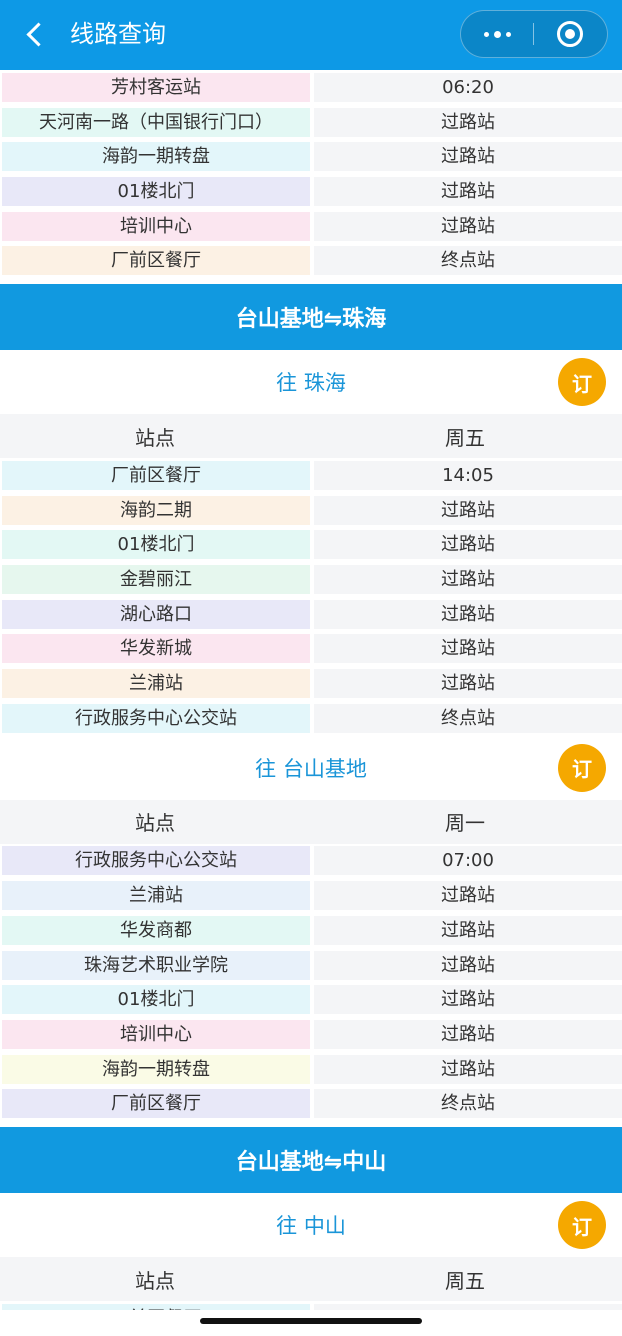  I want to click on stop-name: 金碧丽江, so click(156, 580).